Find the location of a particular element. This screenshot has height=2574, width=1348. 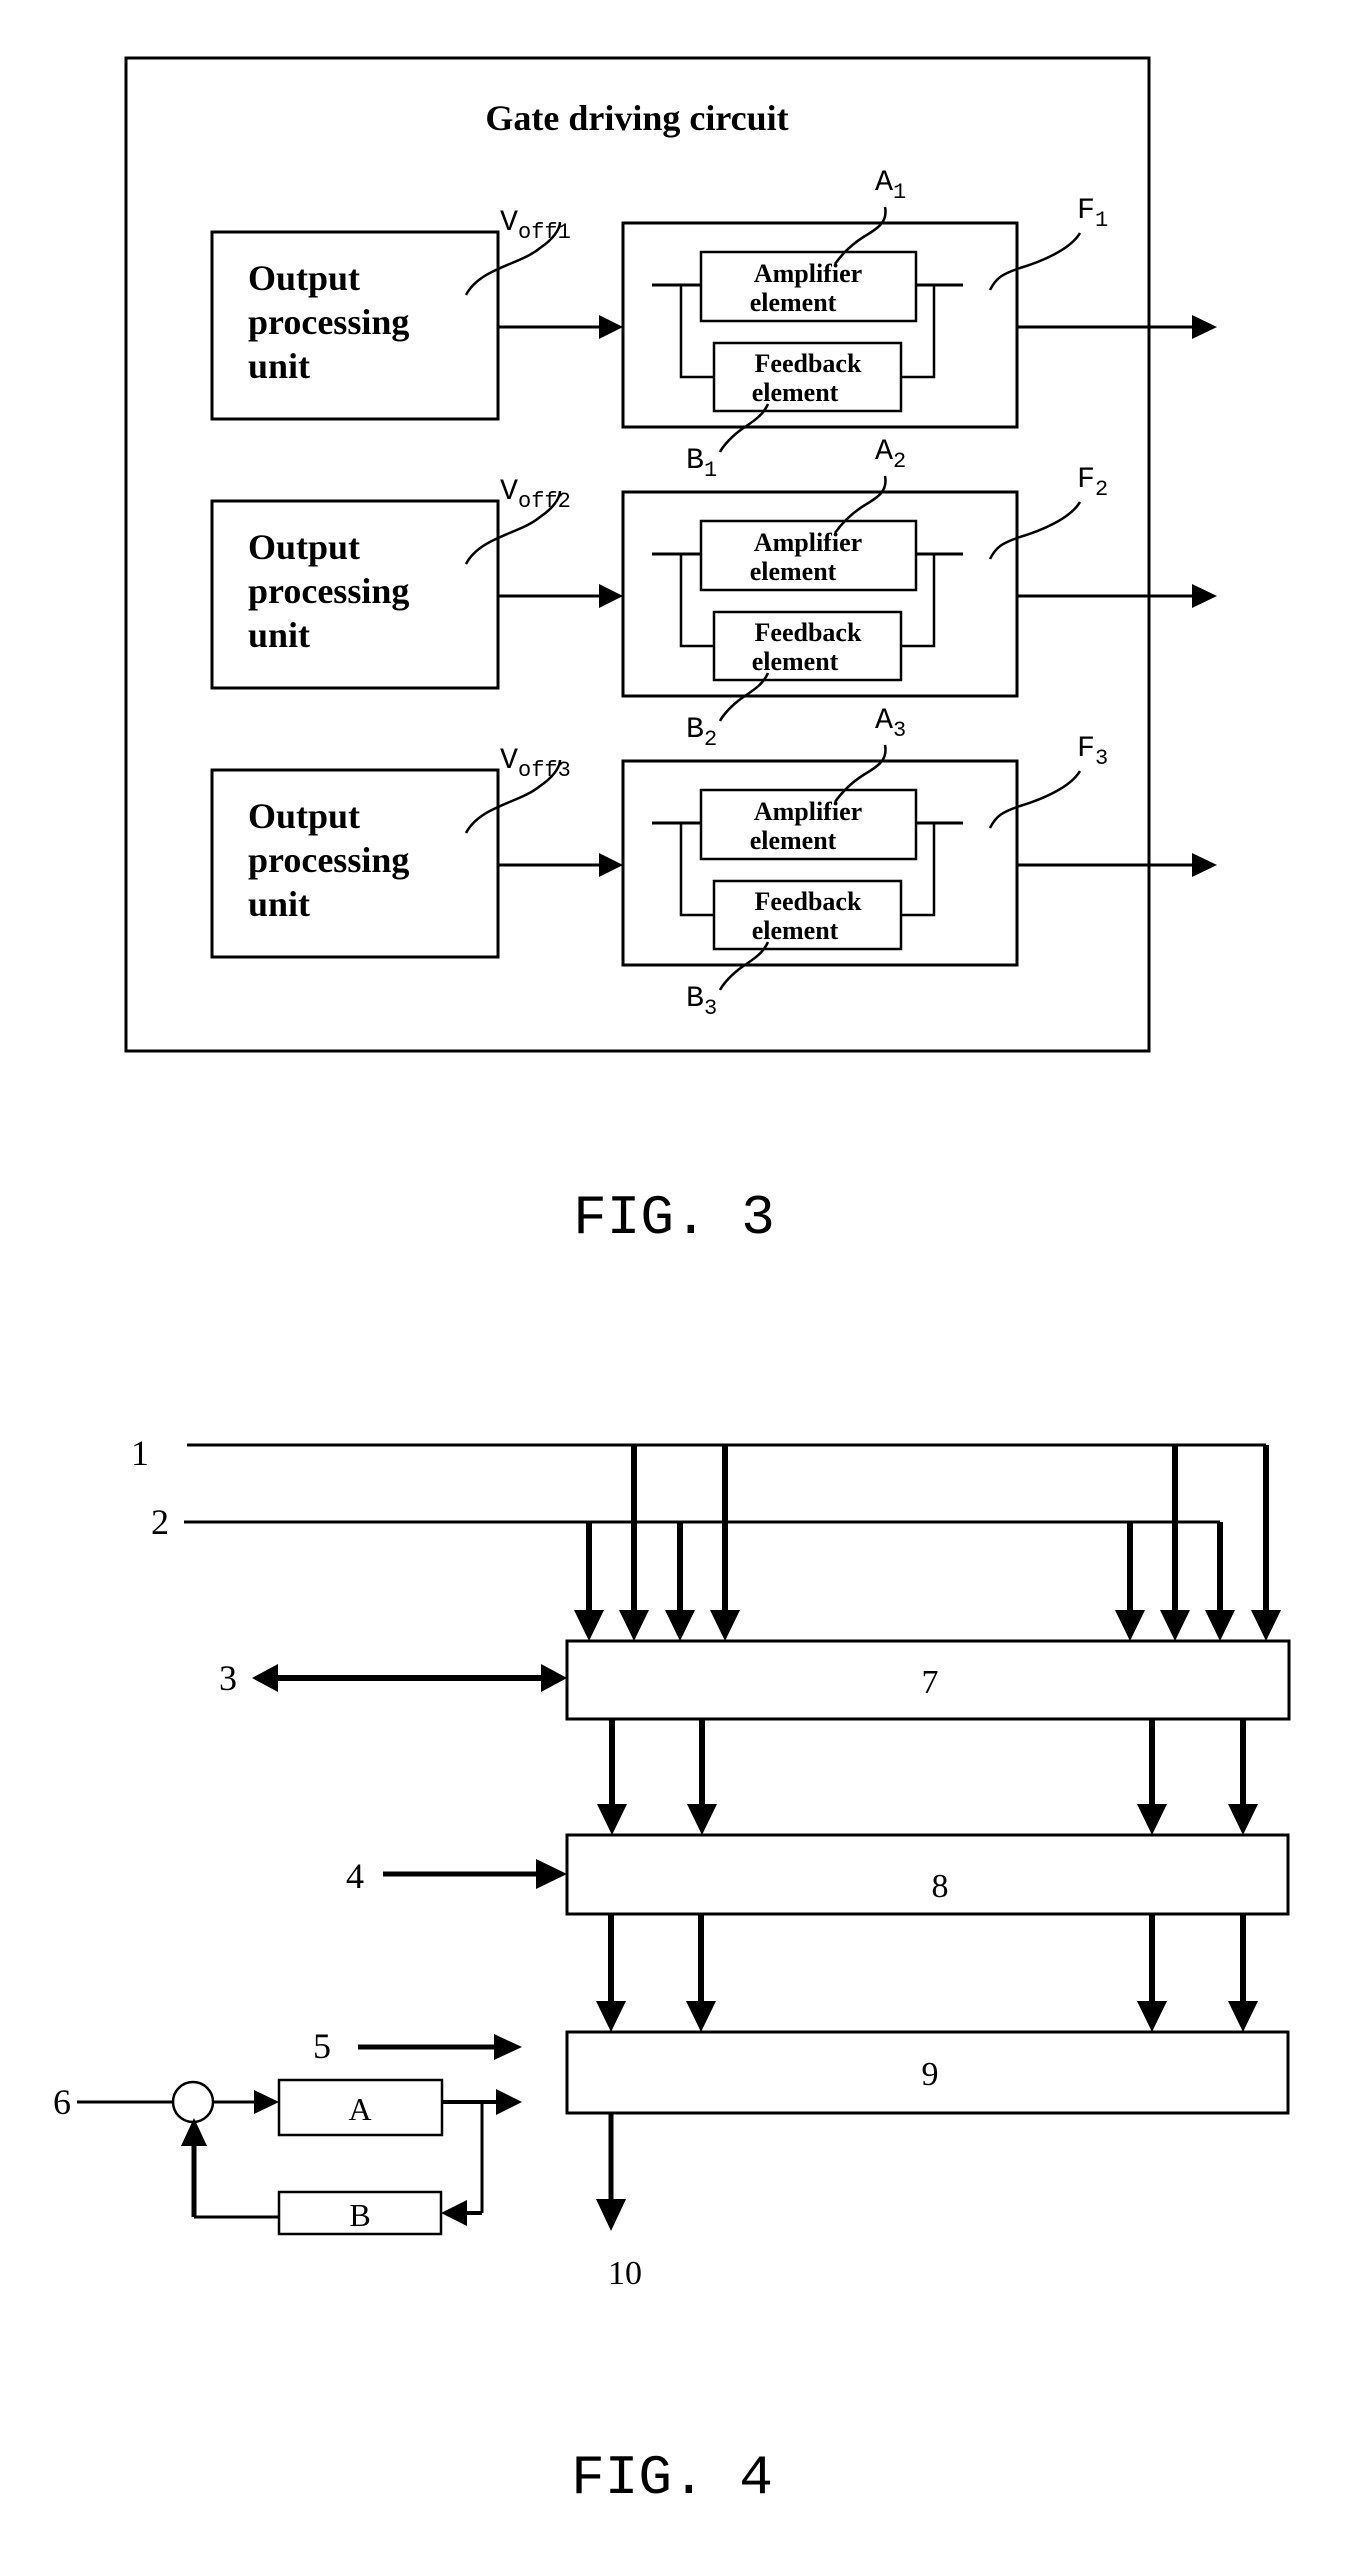

block-9-label: 9 is located at coordinates (930, 2074).